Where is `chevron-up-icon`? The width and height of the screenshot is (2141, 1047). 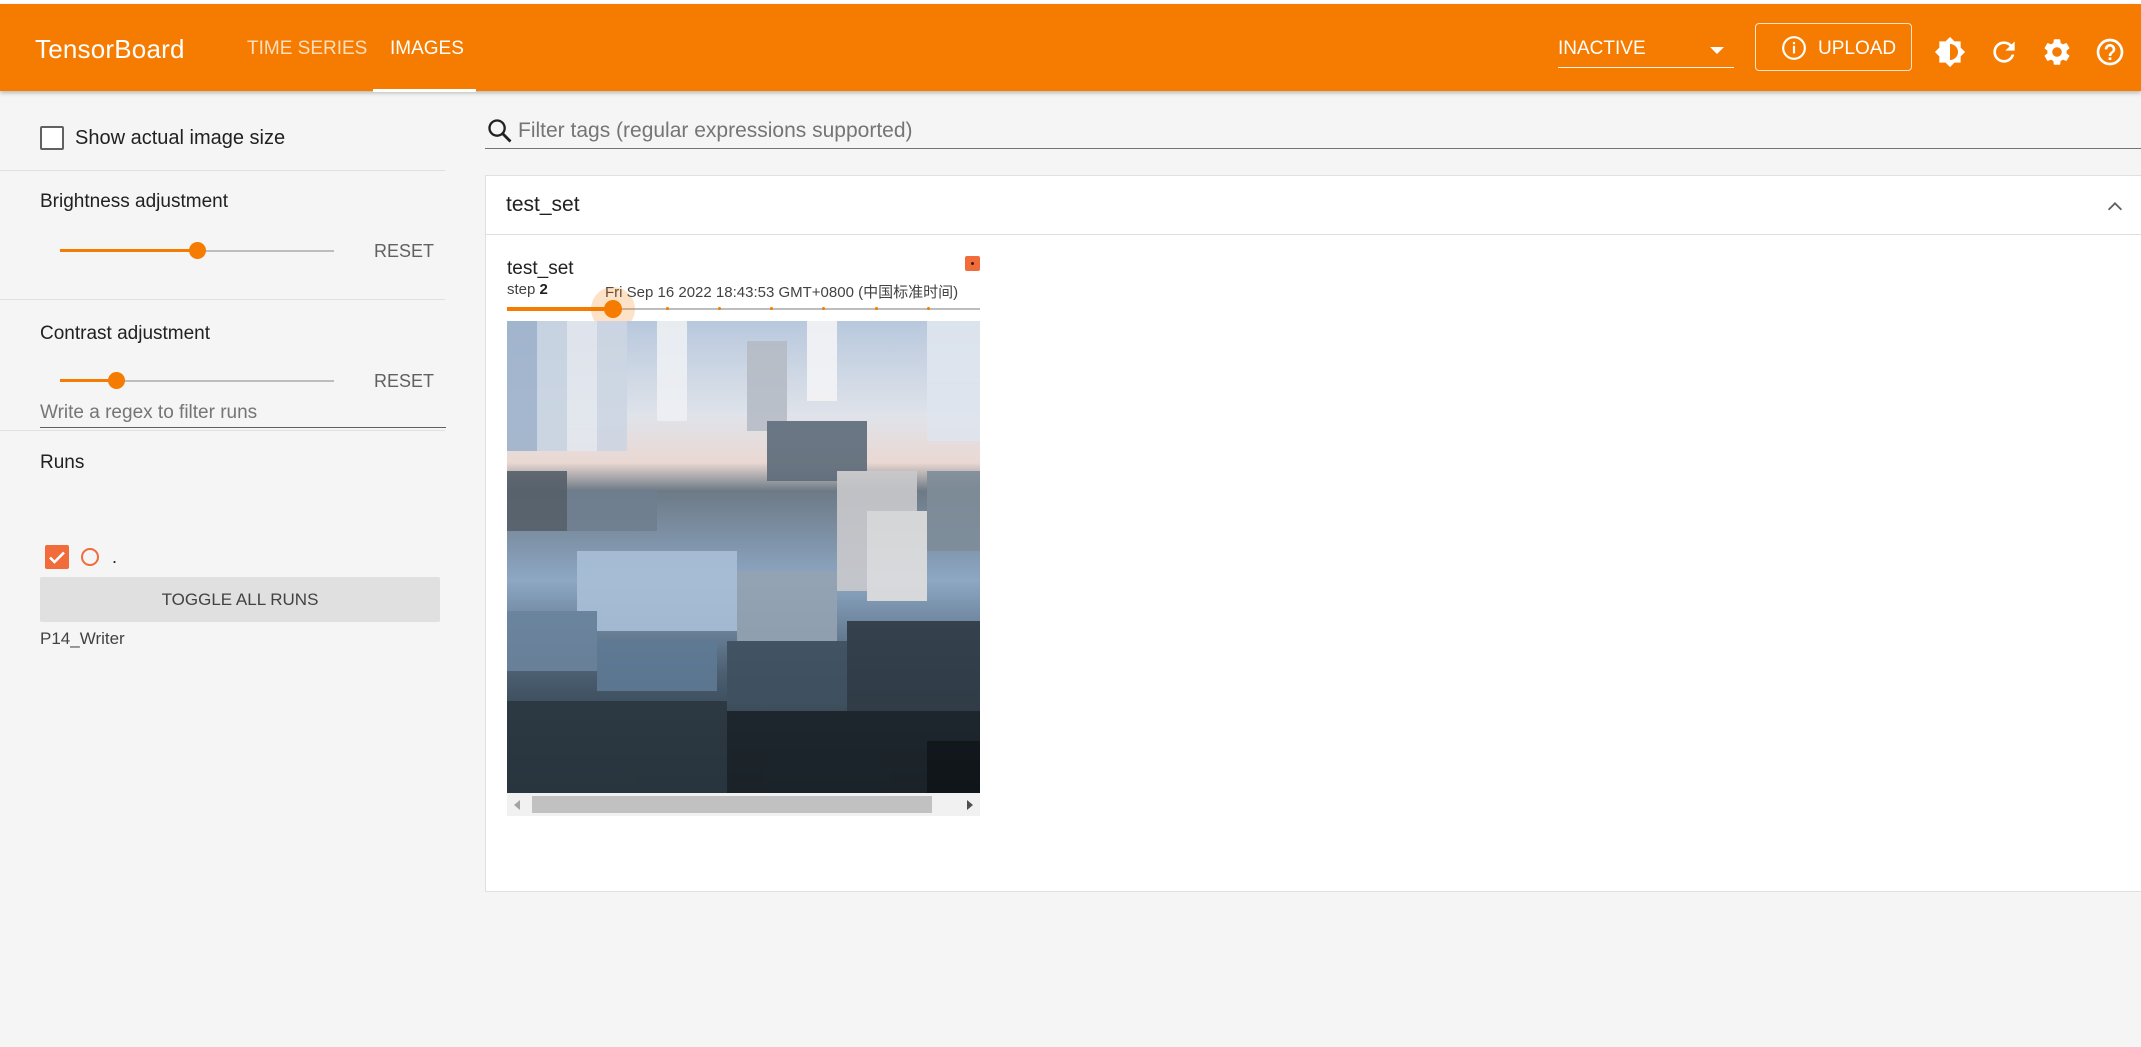 chevron-up-icon is located at coordinates (2115, 207).